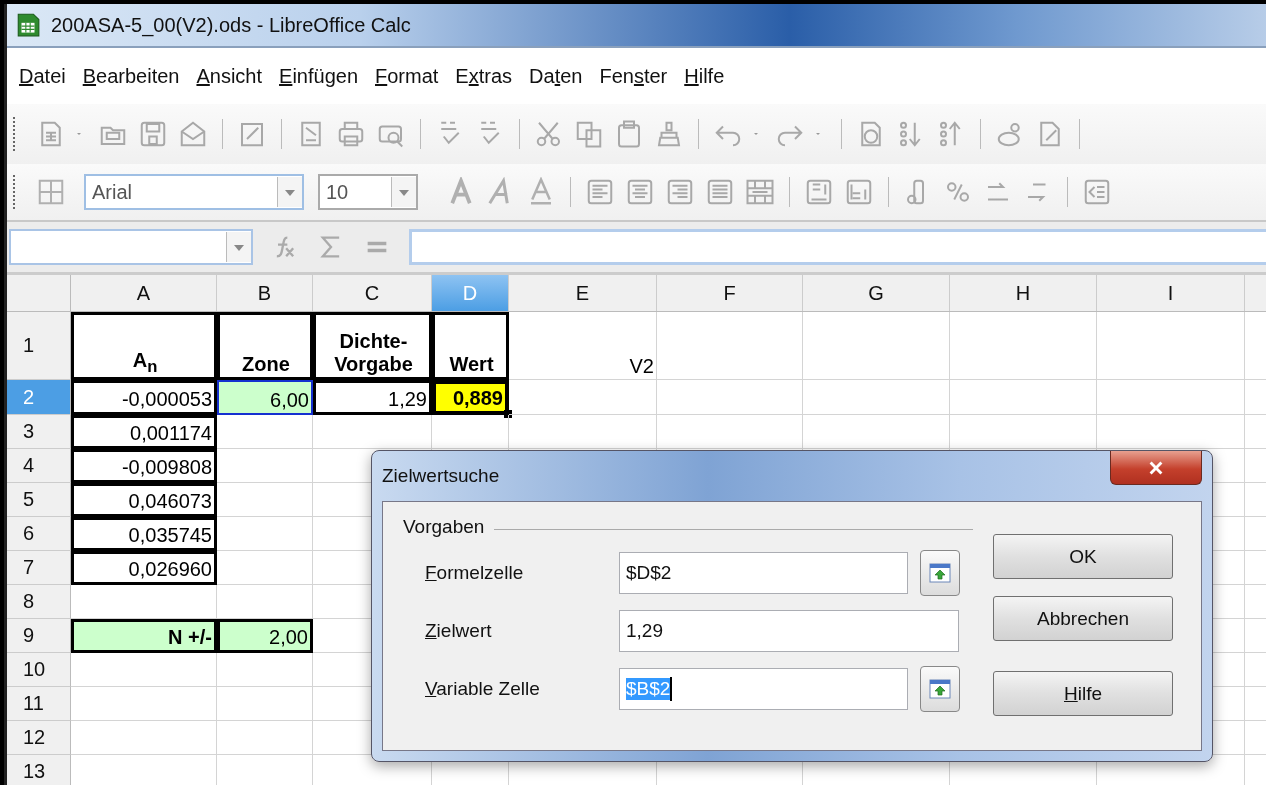 This screenshot has width=1266, height=785. What do you see at coordinates (144, 293) in the screenshot?
I see `column-header: A` at bounding box center [144, 293].